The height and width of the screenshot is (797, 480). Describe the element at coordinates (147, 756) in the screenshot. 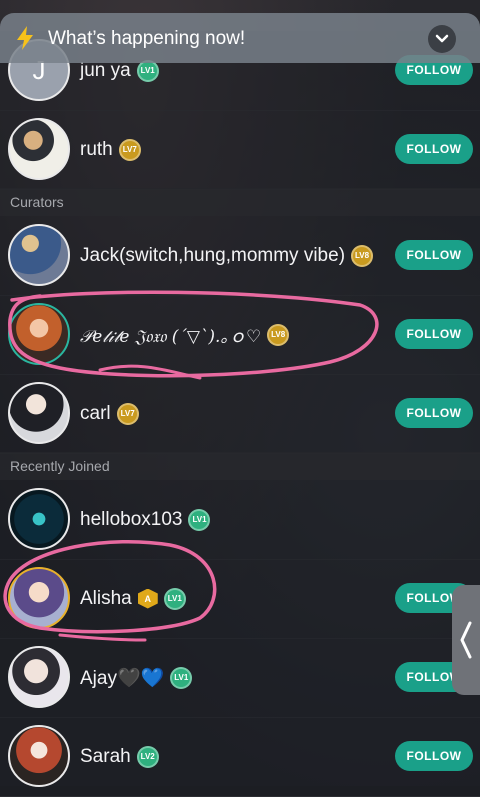

I see `level-badge: LV2` at that location.